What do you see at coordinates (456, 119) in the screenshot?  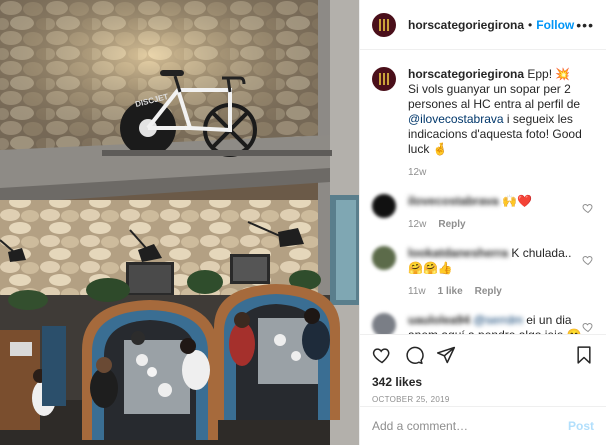 I see `caption-mention: @ilovecostabrava` at bounding box center [456, 119].